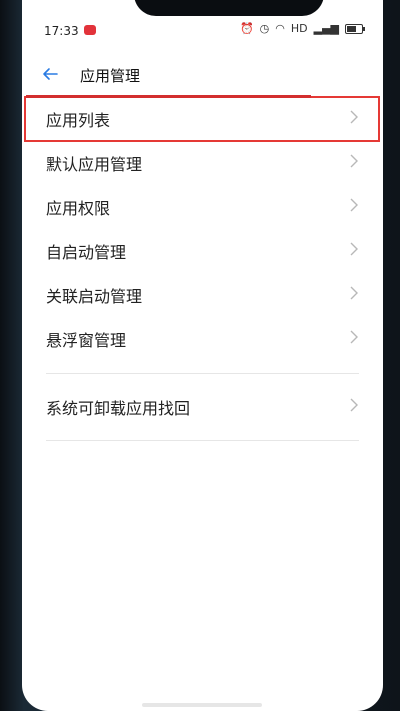  I want to click on list-item-label: 悬浮窗管理, so click(86, 340).